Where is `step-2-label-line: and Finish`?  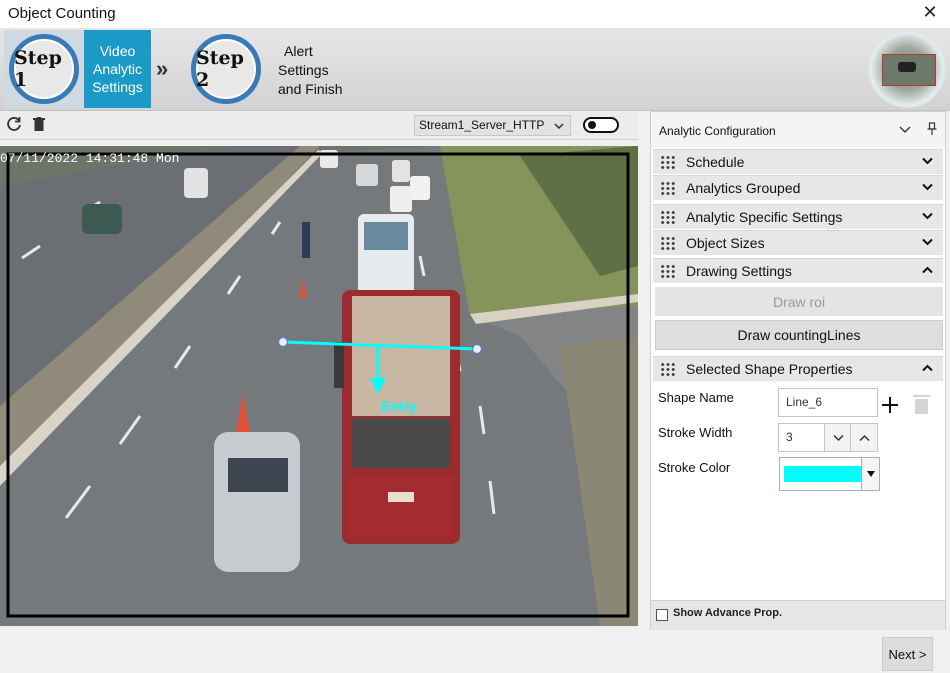 step-2-label-line: and Finish is located at coordinates (310, 89).